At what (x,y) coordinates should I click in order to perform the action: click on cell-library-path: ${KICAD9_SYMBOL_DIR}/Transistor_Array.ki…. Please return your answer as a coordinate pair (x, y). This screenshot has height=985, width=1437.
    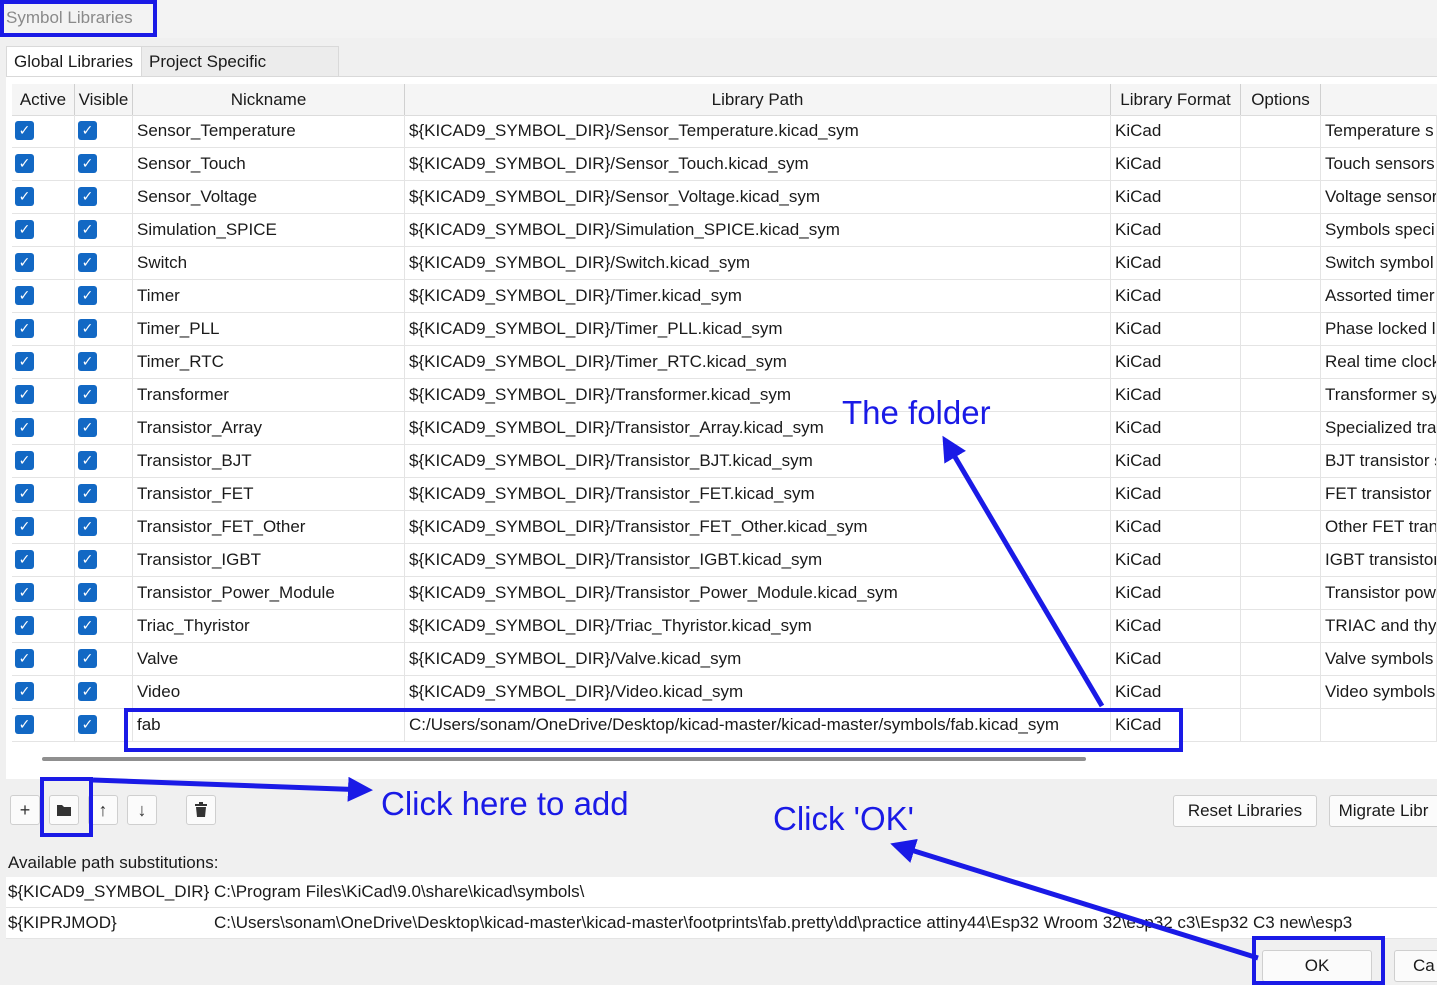
    Looking at the image, I should click on (758, 428).